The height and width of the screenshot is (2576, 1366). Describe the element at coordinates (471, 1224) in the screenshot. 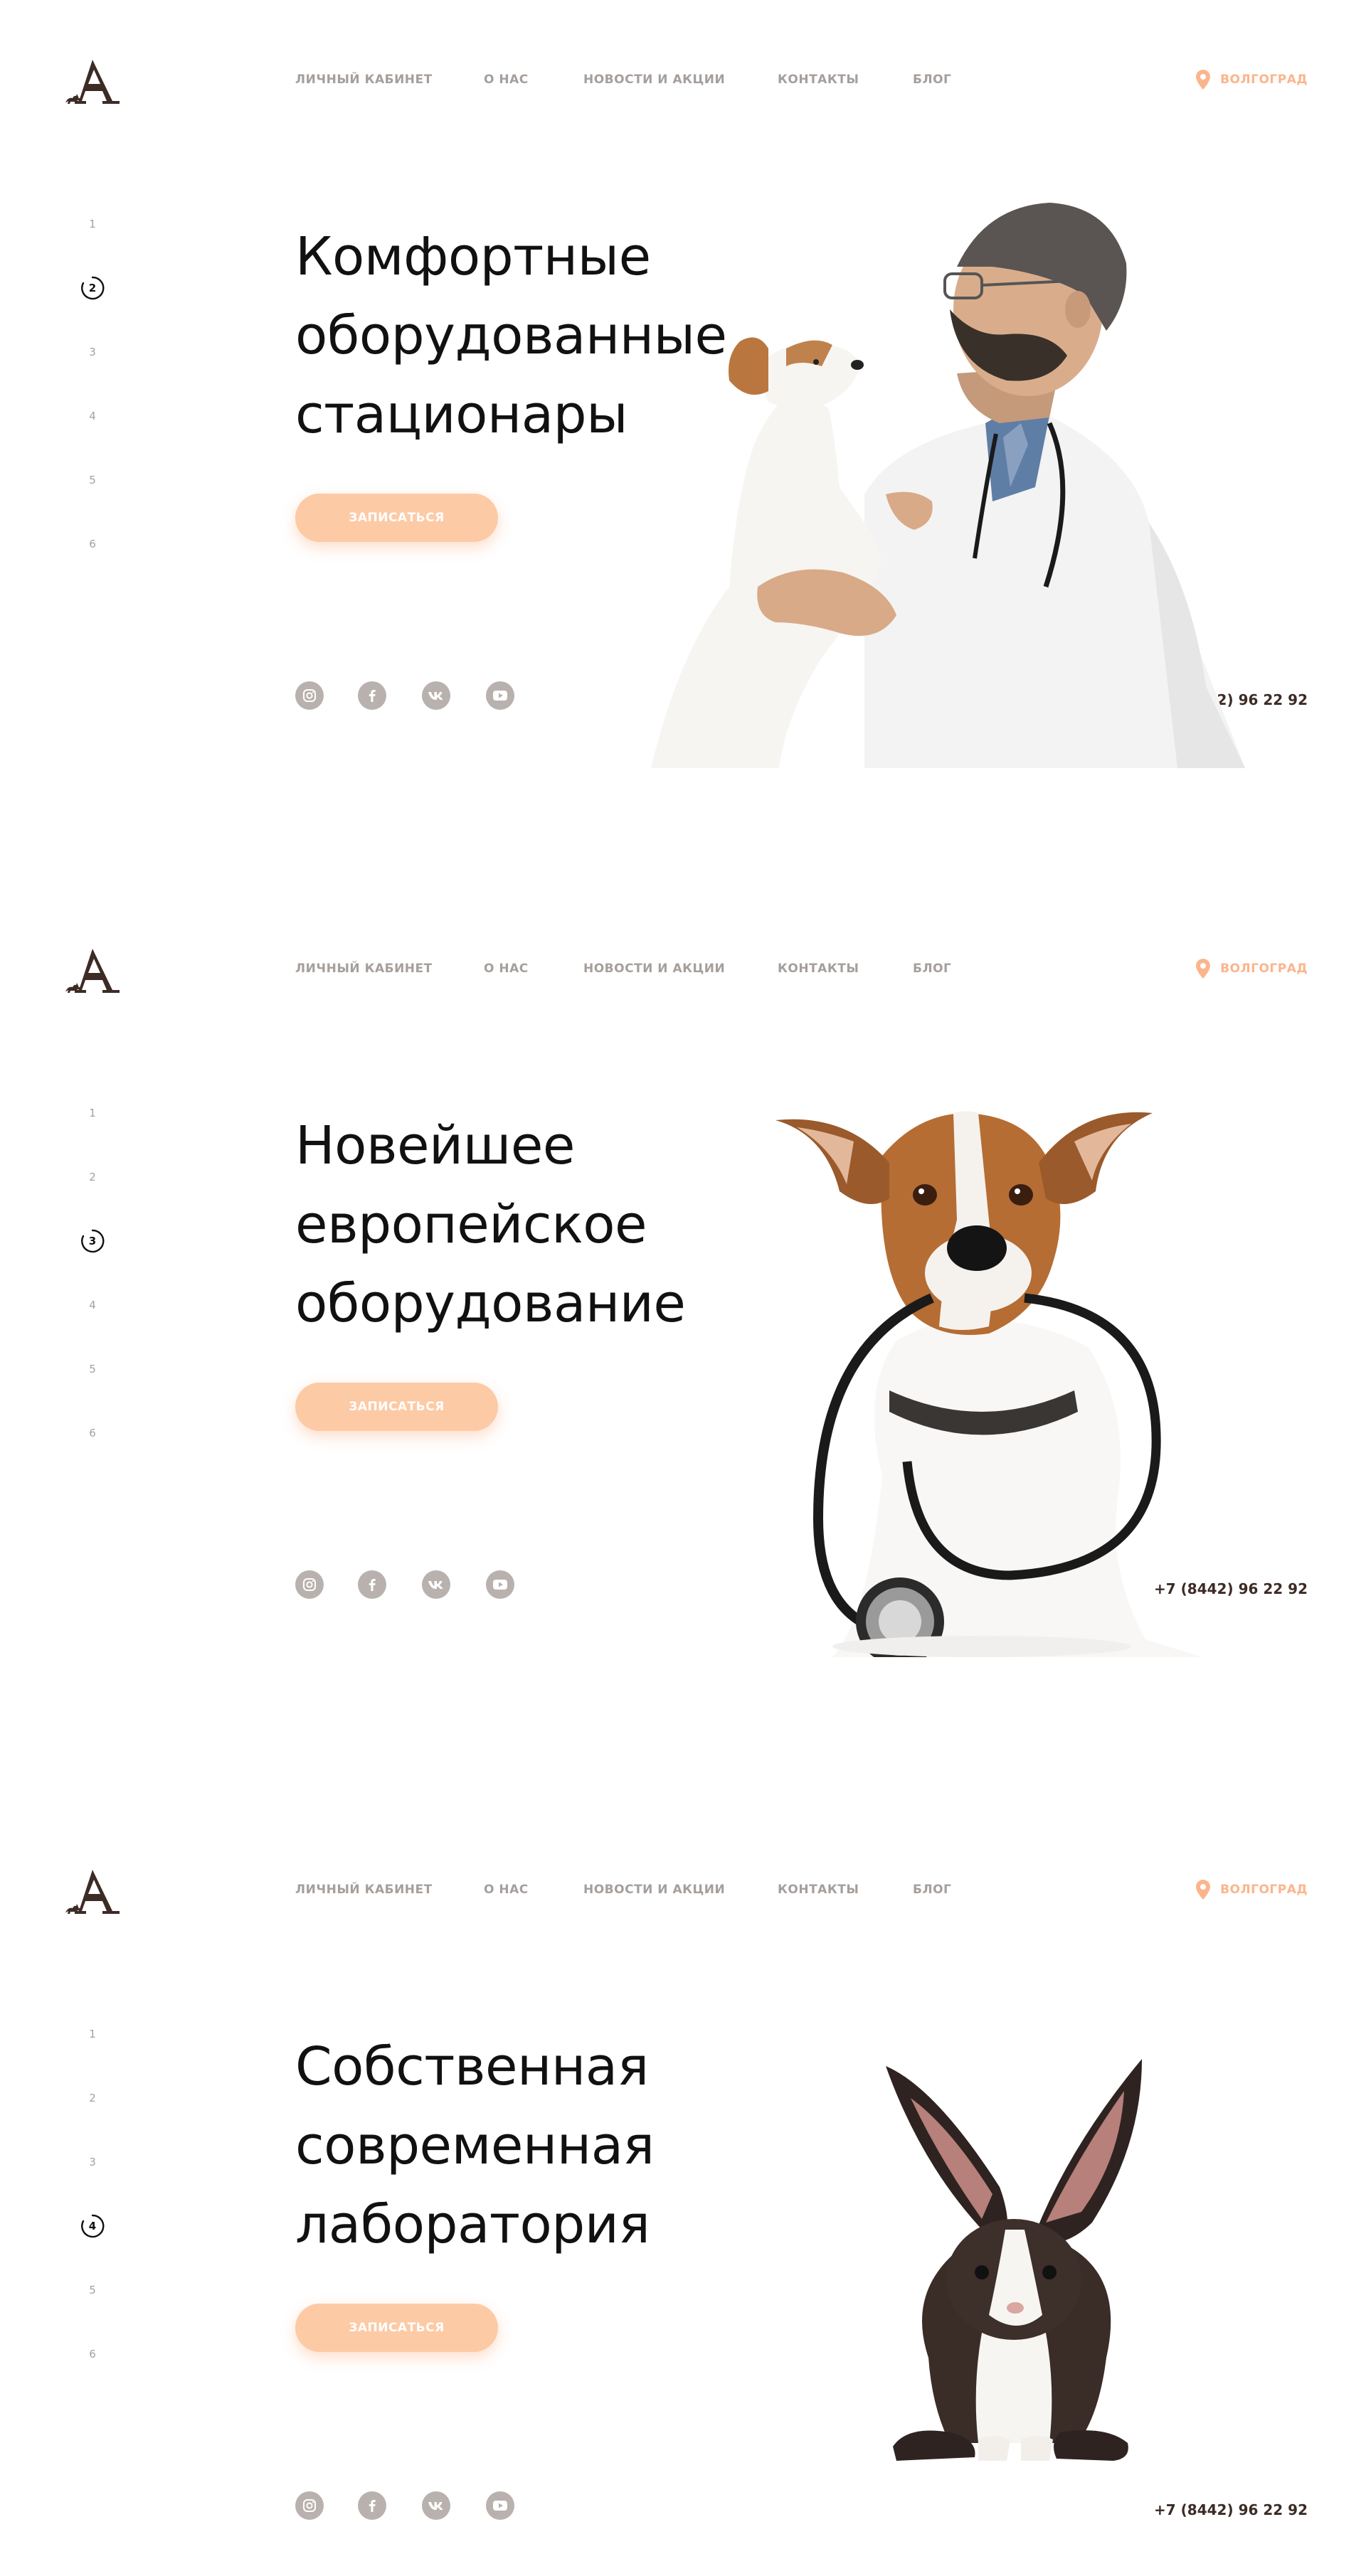

I see `hero-title-line: европейское` at that location.